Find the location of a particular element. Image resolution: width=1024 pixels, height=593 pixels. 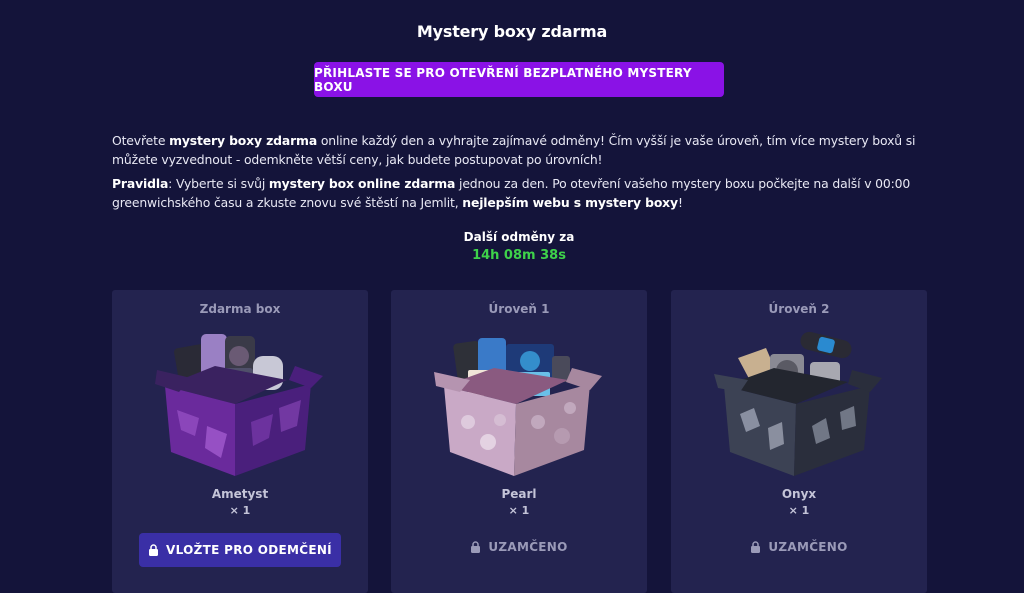

page-title: Mystery boxy zdarma is located at coordinates (512, 31).